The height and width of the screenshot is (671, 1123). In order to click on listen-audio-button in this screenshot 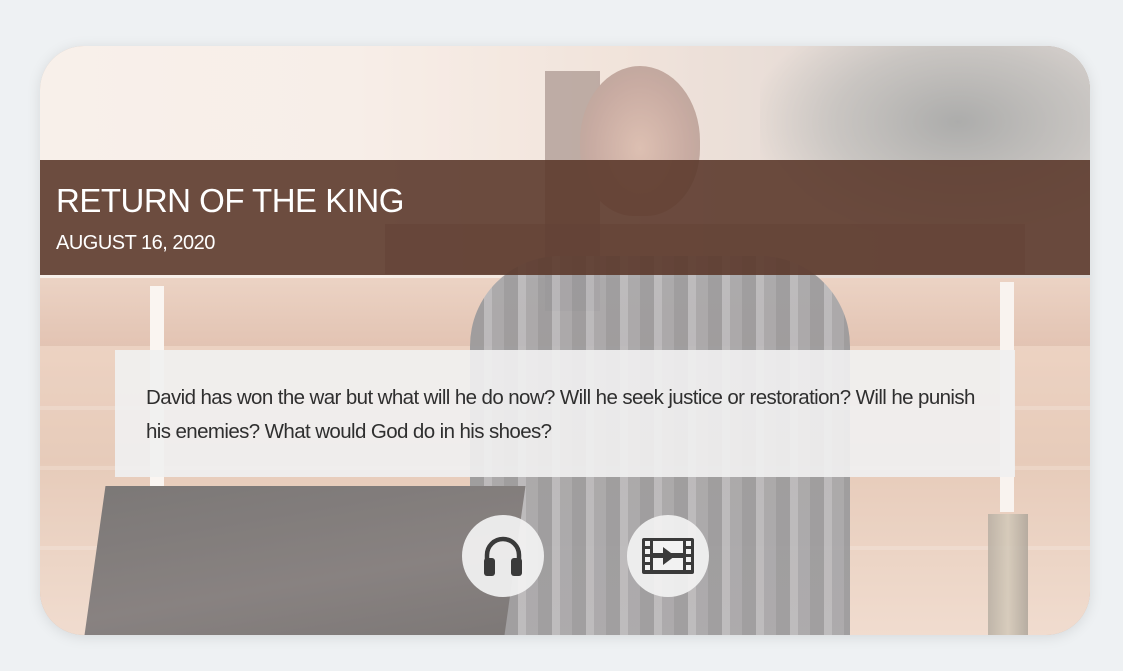, I will do `click(503, 556)`.